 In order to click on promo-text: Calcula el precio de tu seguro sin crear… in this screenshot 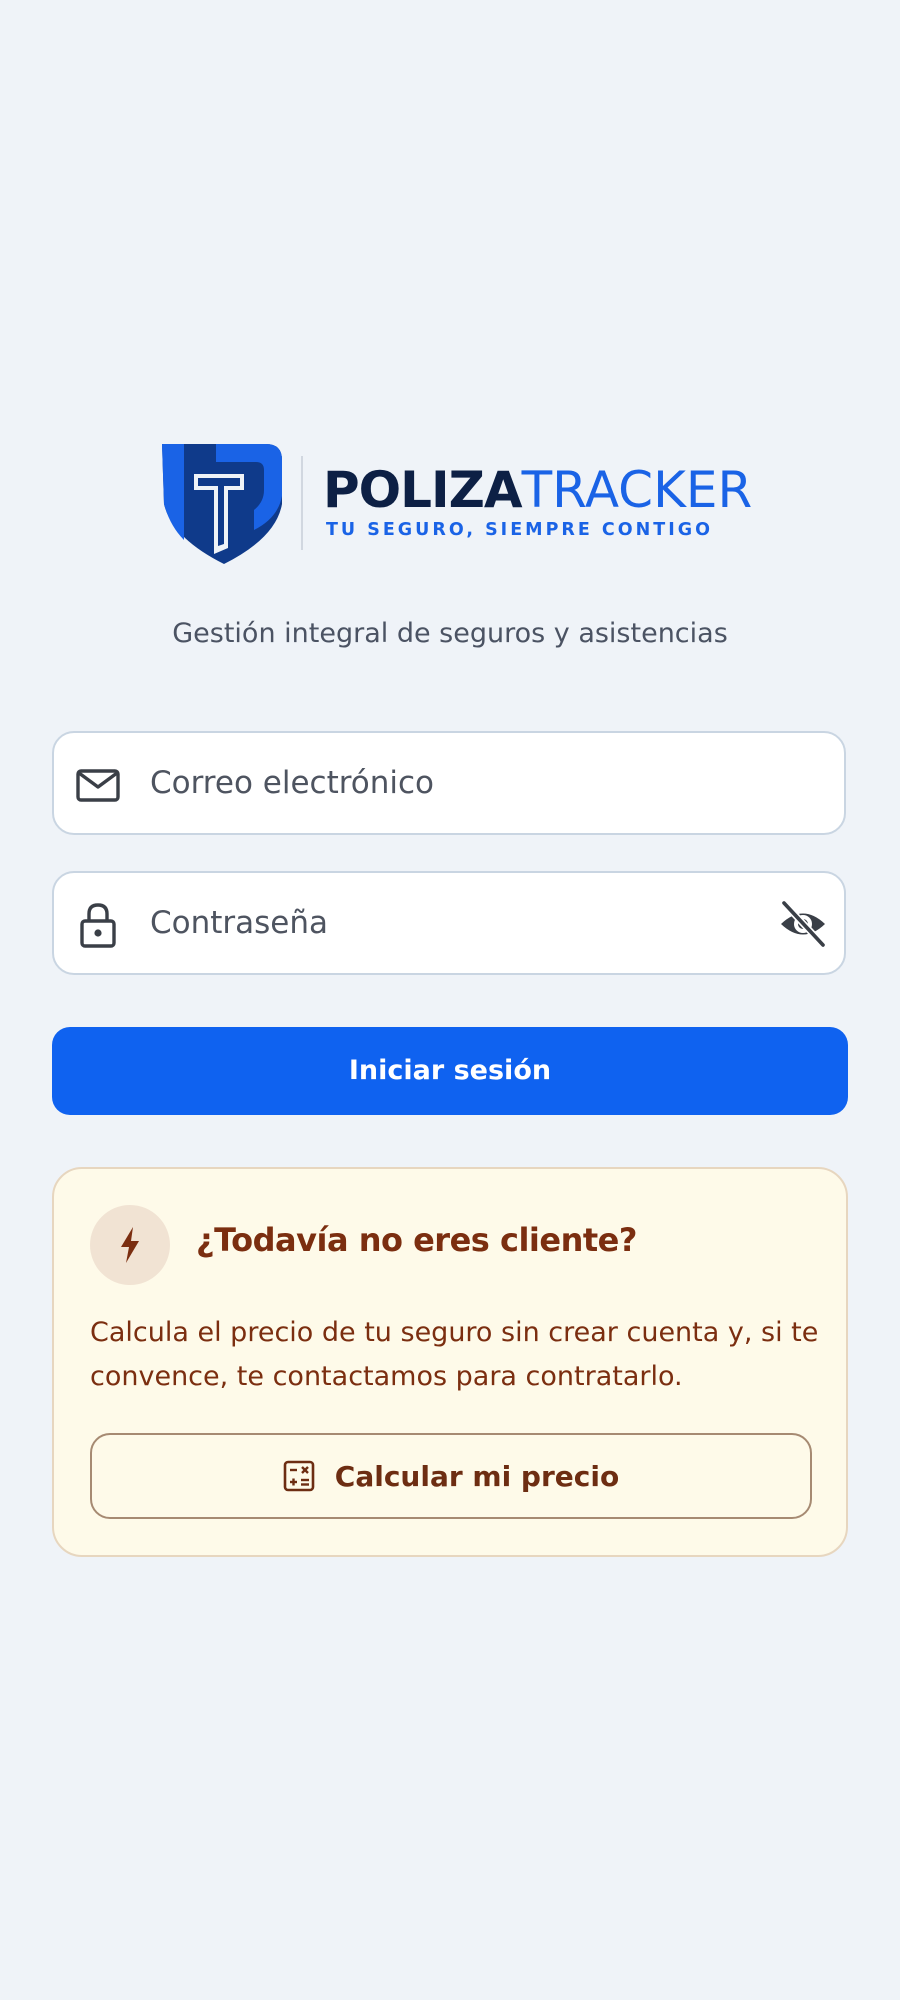, I will do `click(454, 1354)`.